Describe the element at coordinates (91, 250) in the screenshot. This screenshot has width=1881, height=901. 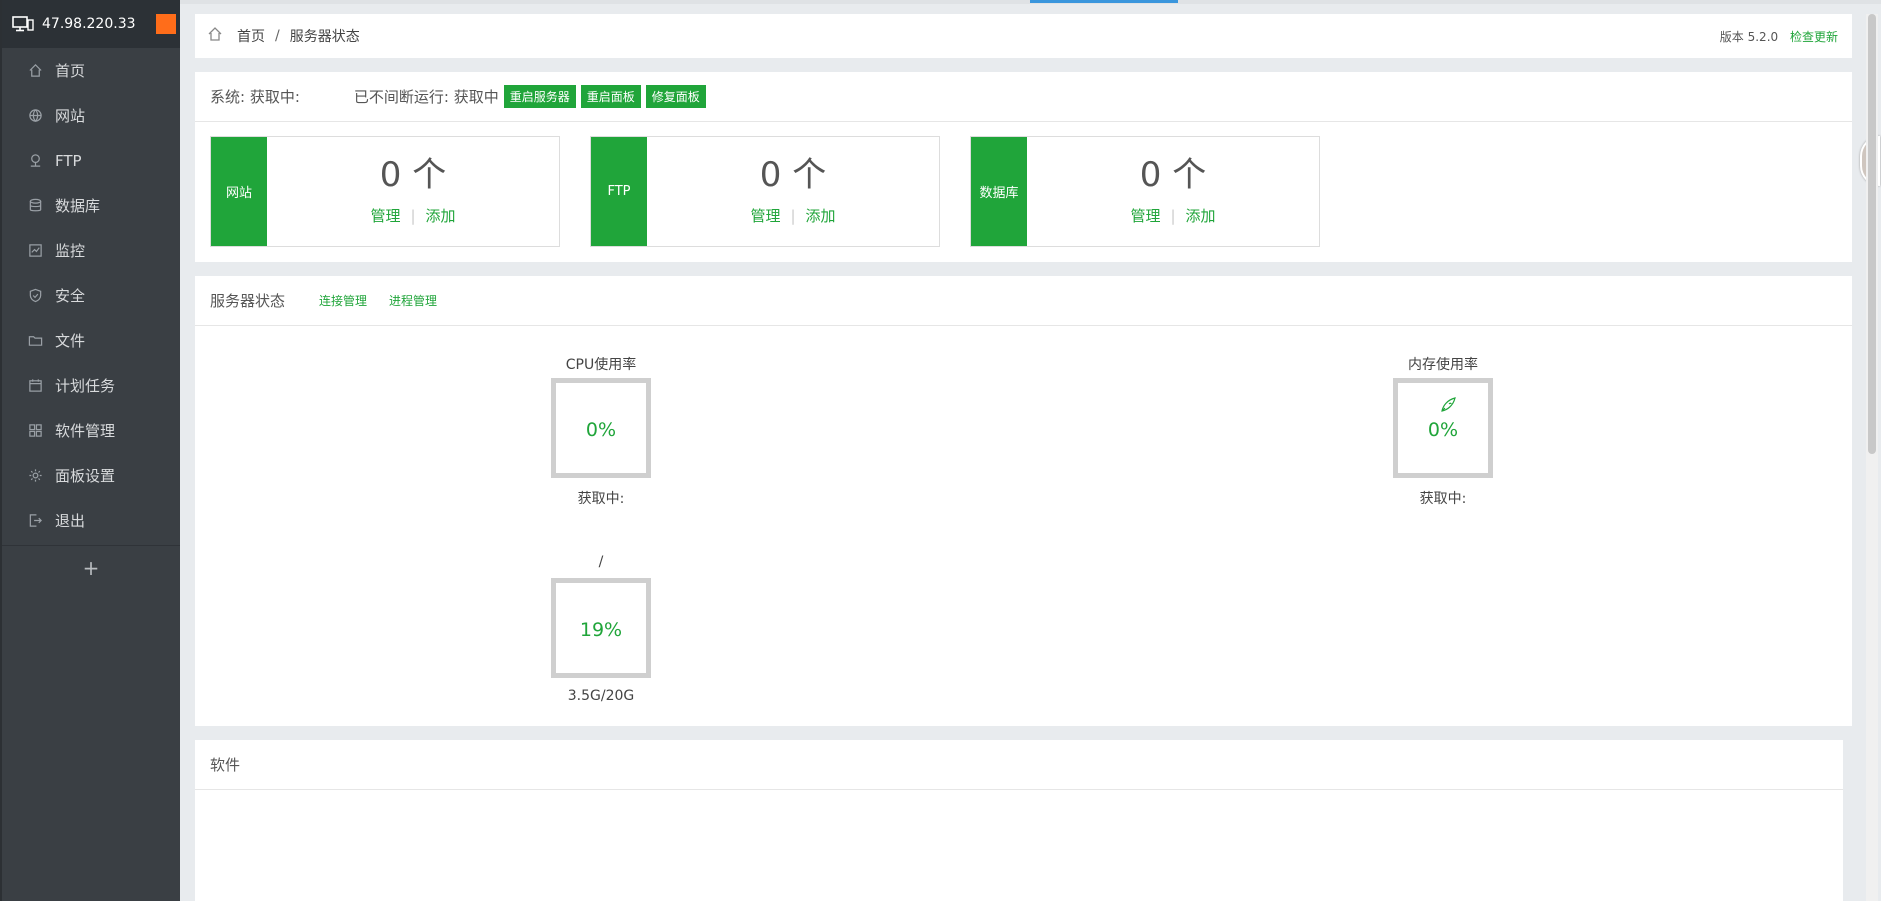
I see `sidebar-item-monitor: 监控` at that location.